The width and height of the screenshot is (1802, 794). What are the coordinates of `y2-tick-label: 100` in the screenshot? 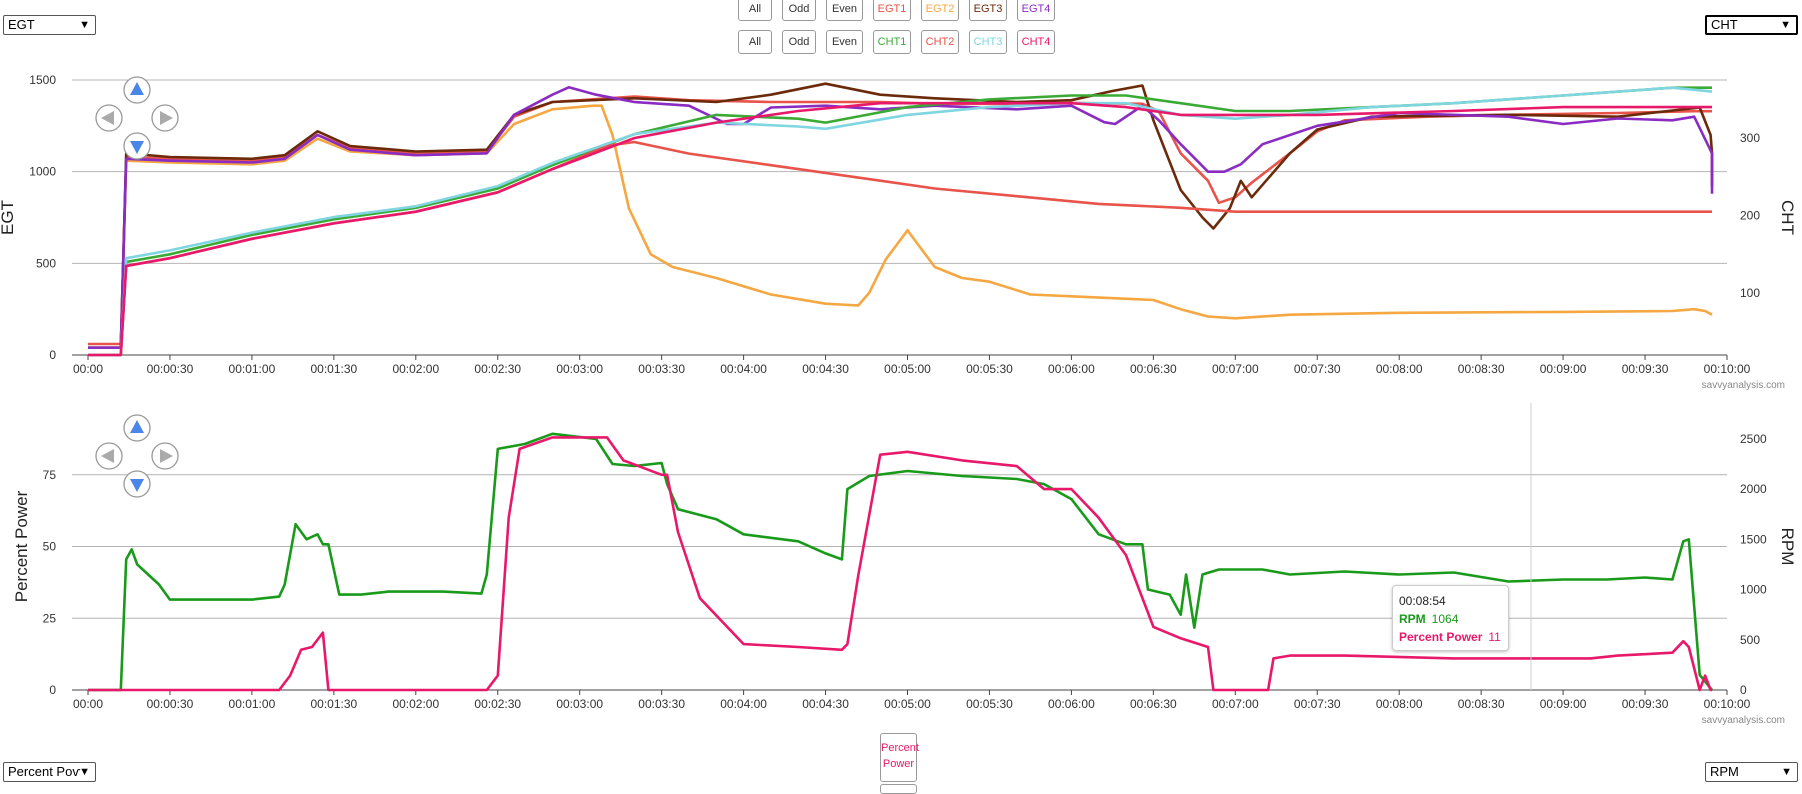 It's located at (1750, 293).